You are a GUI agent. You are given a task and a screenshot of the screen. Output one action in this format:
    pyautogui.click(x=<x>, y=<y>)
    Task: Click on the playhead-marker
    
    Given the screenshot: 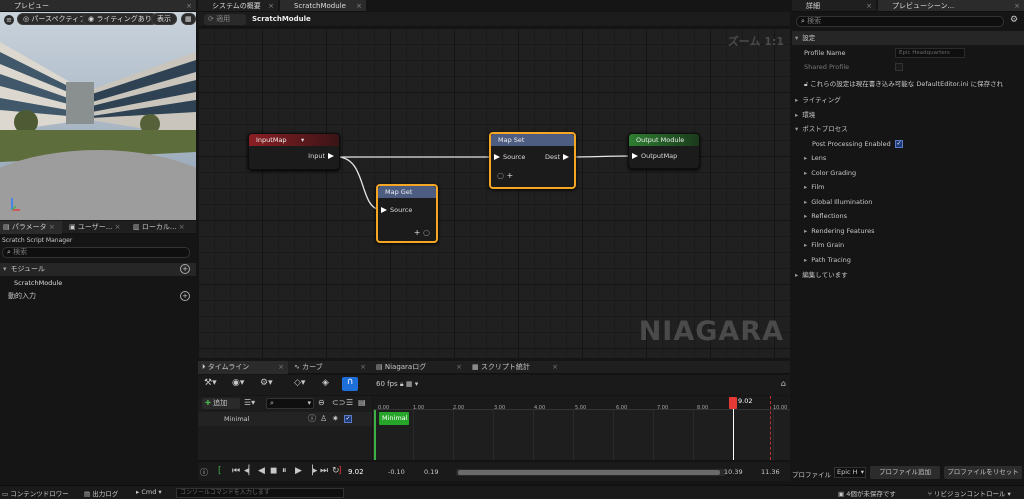 What is the action you would take?
    pyautogui.click(x=733, y=403)
    